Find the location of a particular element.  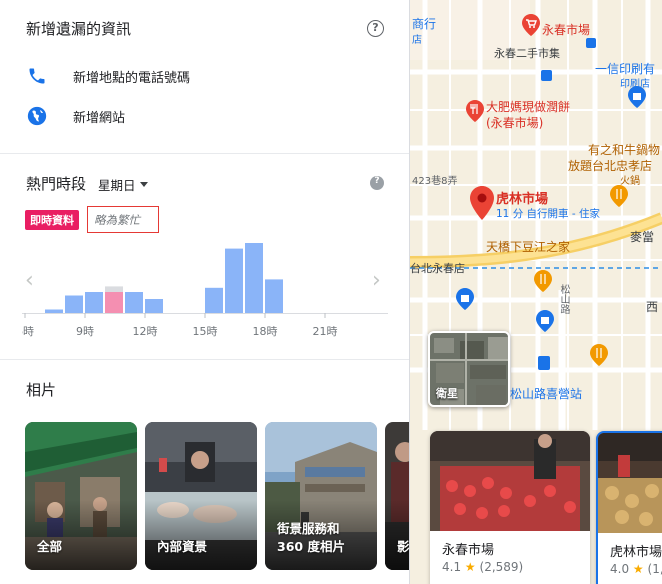

place-card-rating-value: 4.0 is located at coordinates (620, 569).